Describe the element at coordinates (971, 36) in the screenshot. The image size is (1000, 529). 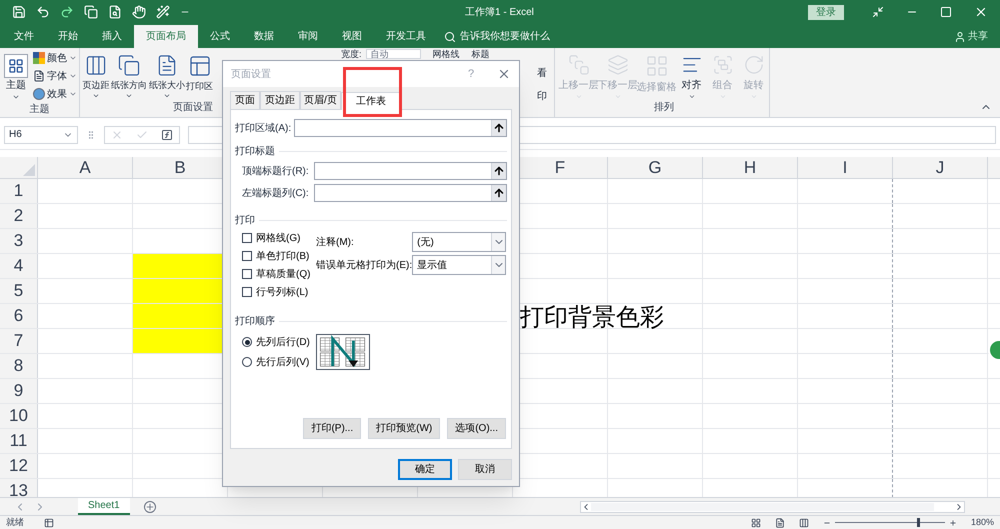
I see `share-button: 共享` at that location.